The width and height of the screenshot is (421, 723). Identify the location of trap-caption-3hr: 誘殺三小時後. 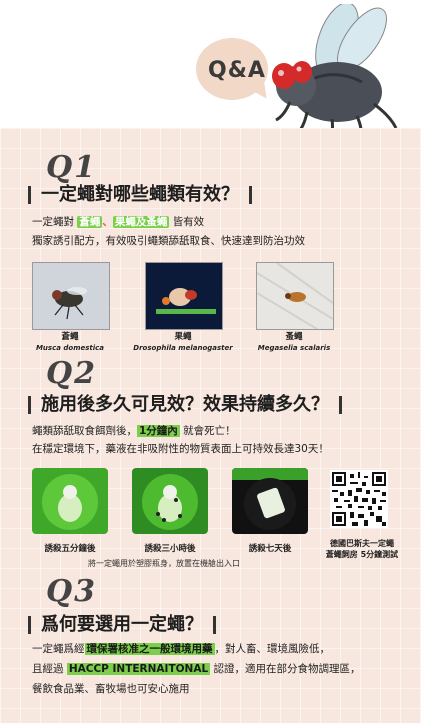
(170, 549).